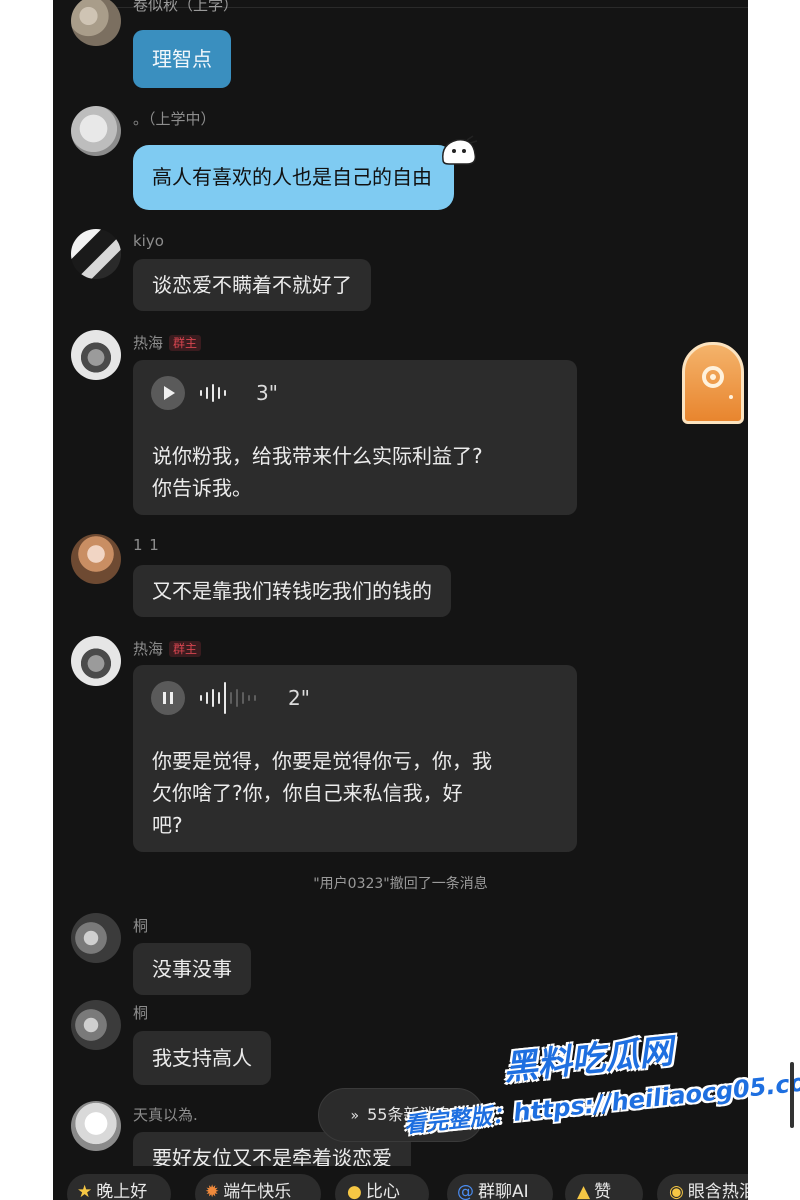 This screenshot has height=1200, width=800. I want to click on voice-transcript: 说你粉我，给我带来什么实际利益了? 你告诉我。, so click(317, 472).